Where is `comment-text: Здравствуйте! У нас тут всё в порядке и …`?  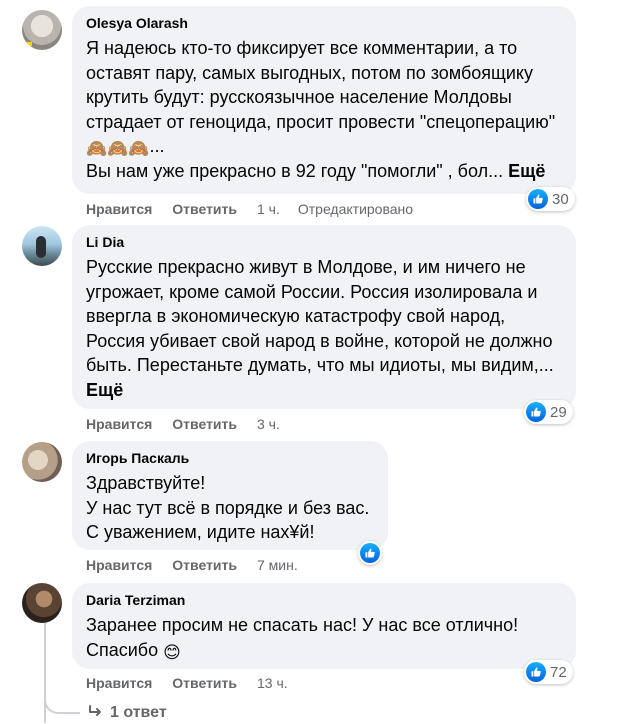
comment-text: Здравствуйте! У нас тут всё в порядке и … is located at coordinates (228, 507).